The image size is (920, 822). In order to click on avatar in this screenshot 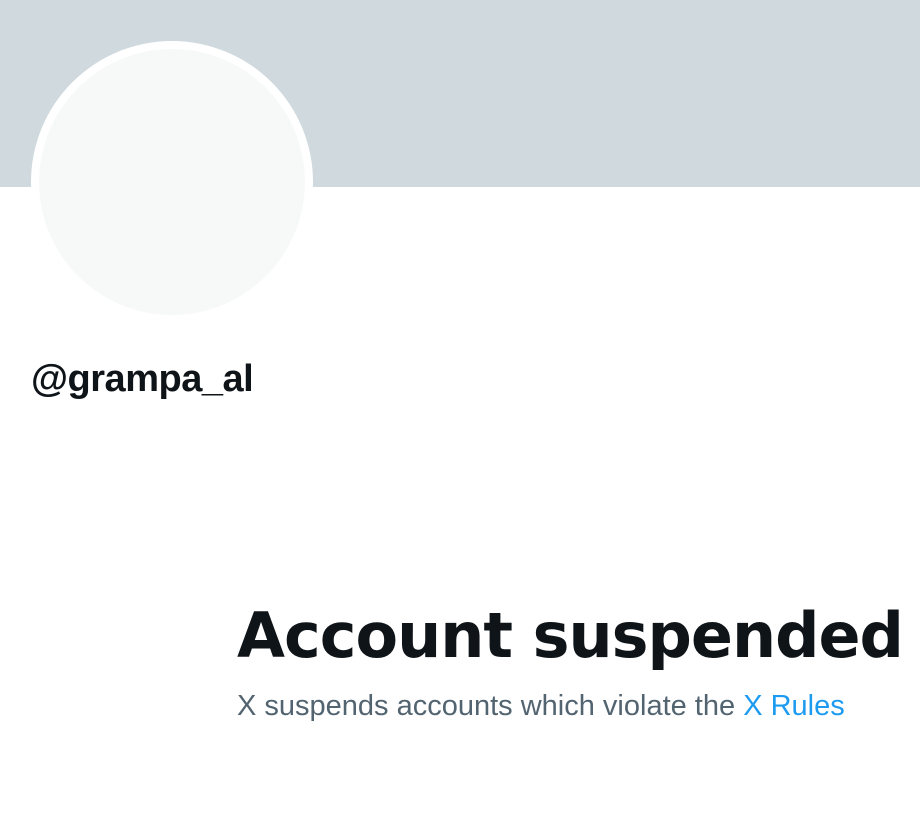, I will do `click(172, 182)`.